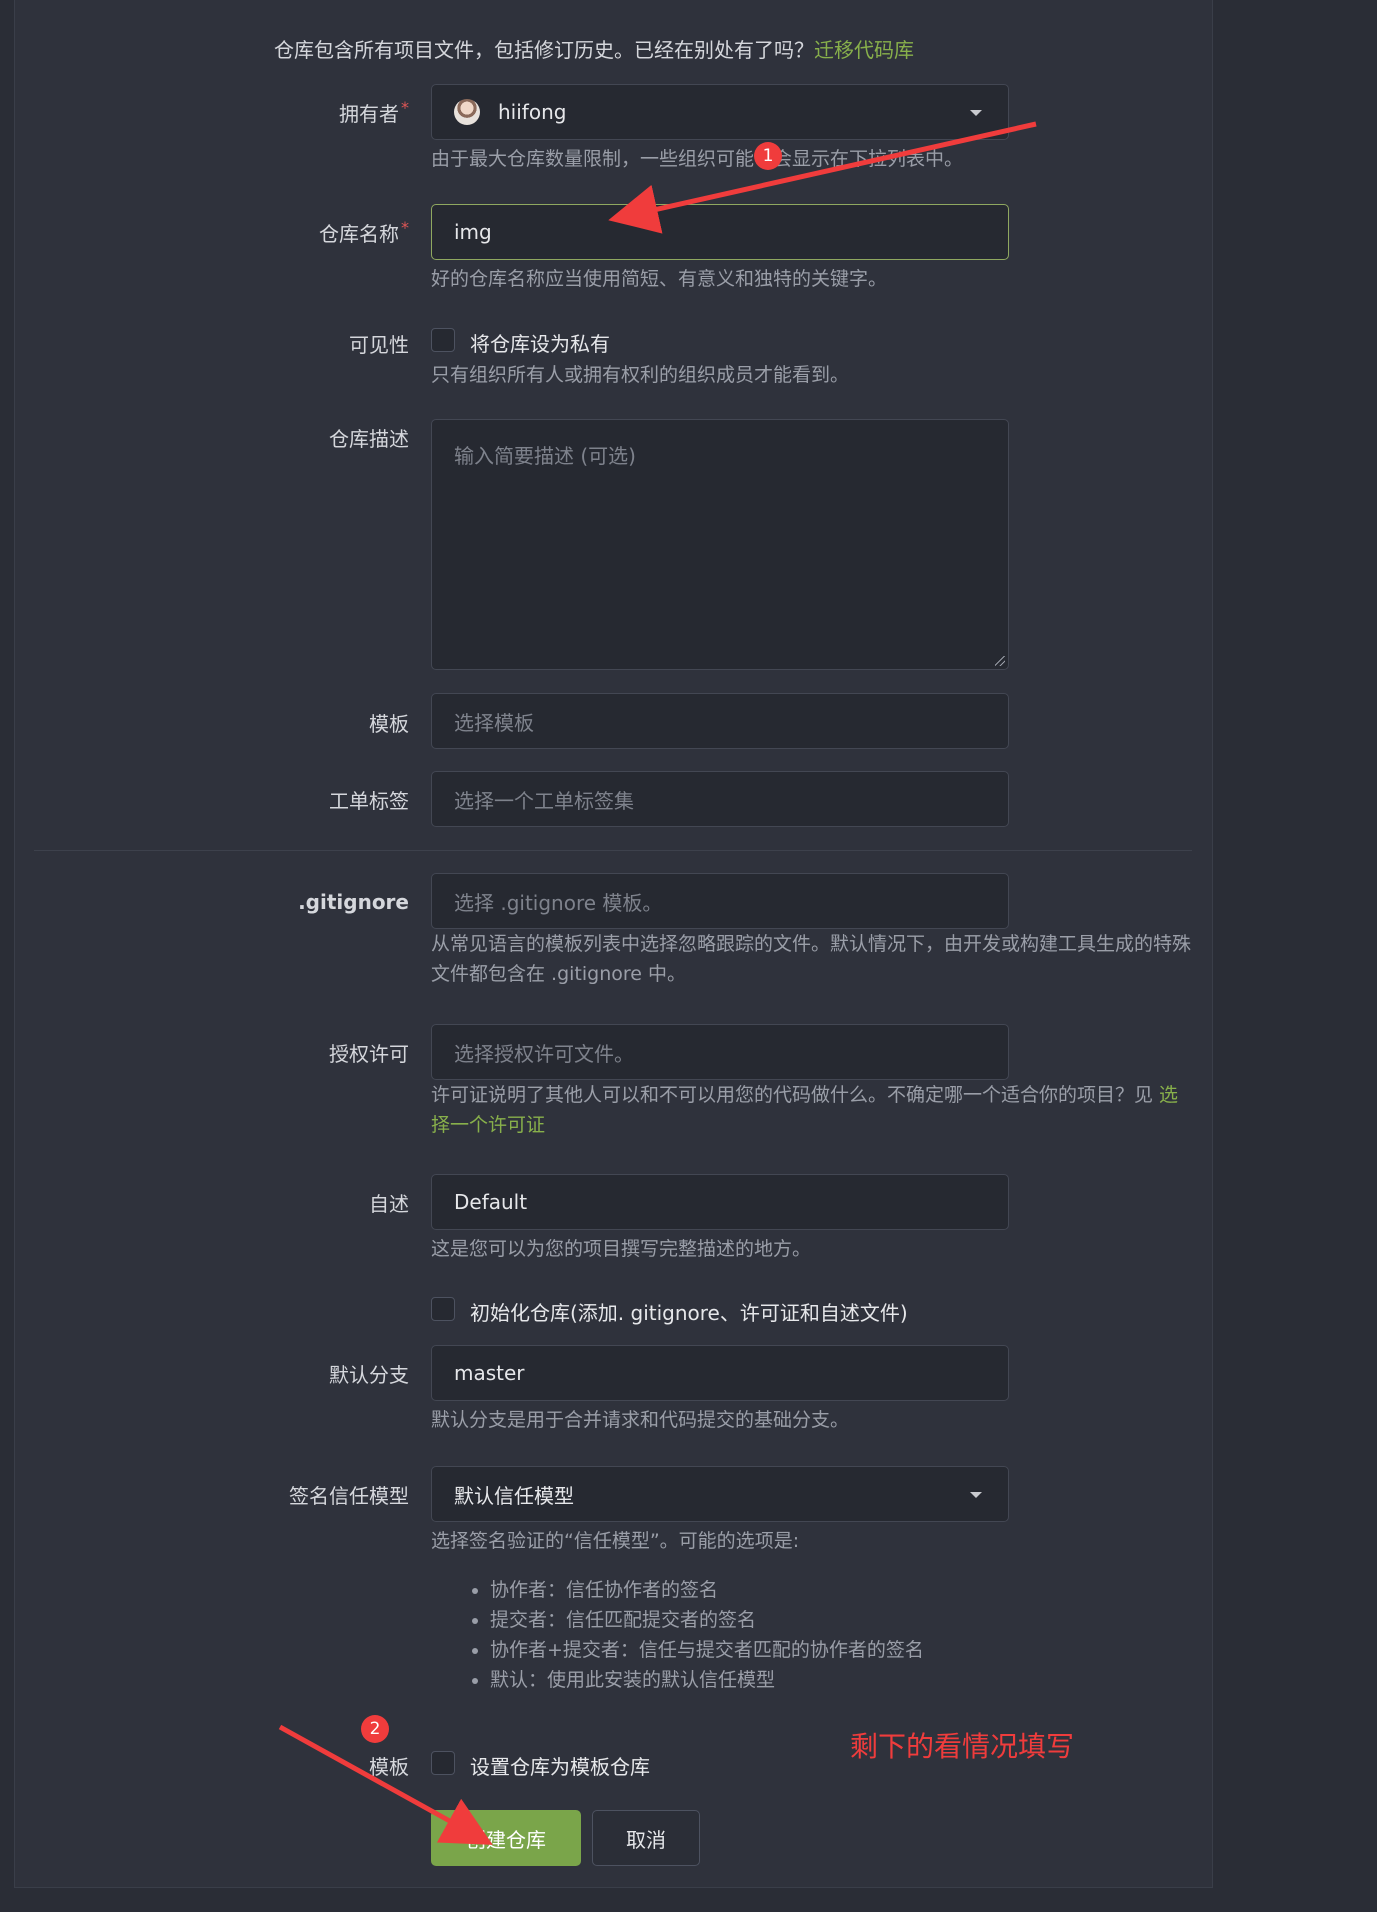  I want to click on list-item: 协作者：信任协作者的签名, so click(707, 1590).